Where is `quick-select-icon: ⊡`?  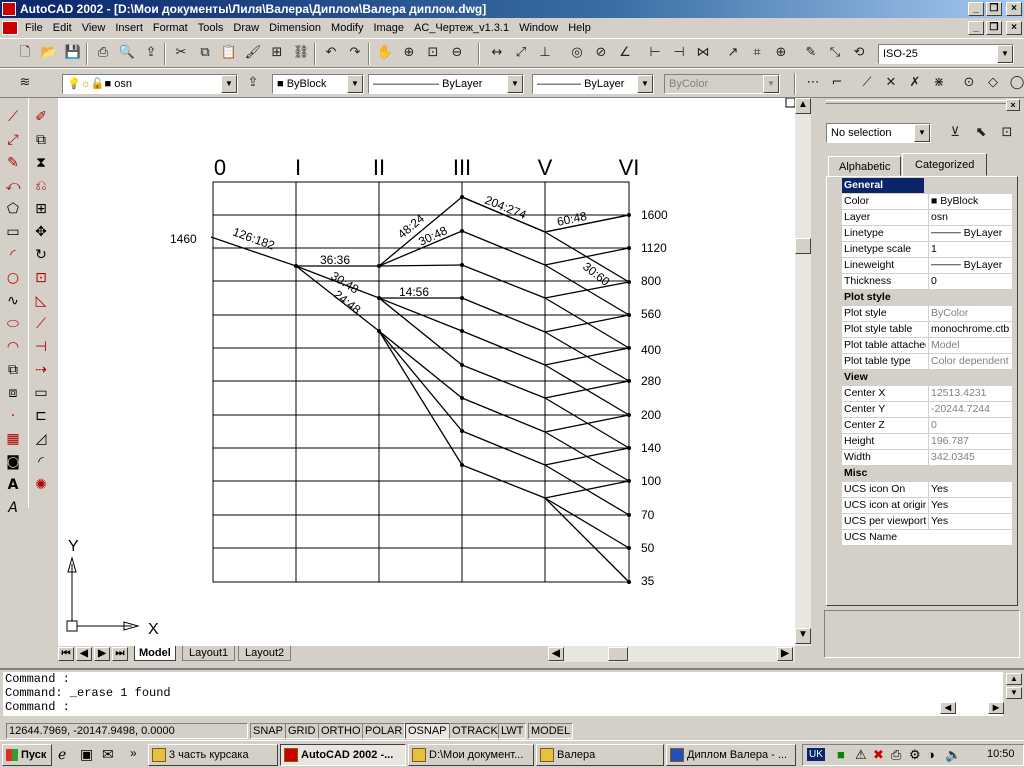 quick-select-icon: ⊡ is located at coordinates (1007, 133).